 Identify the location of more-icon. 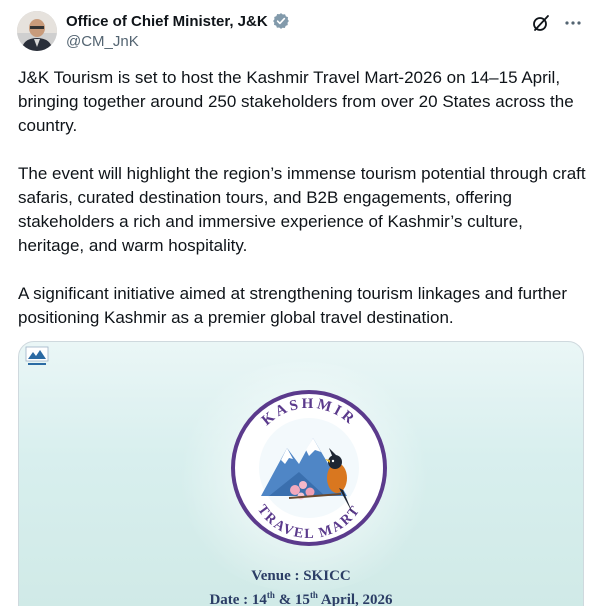
(573, 23).